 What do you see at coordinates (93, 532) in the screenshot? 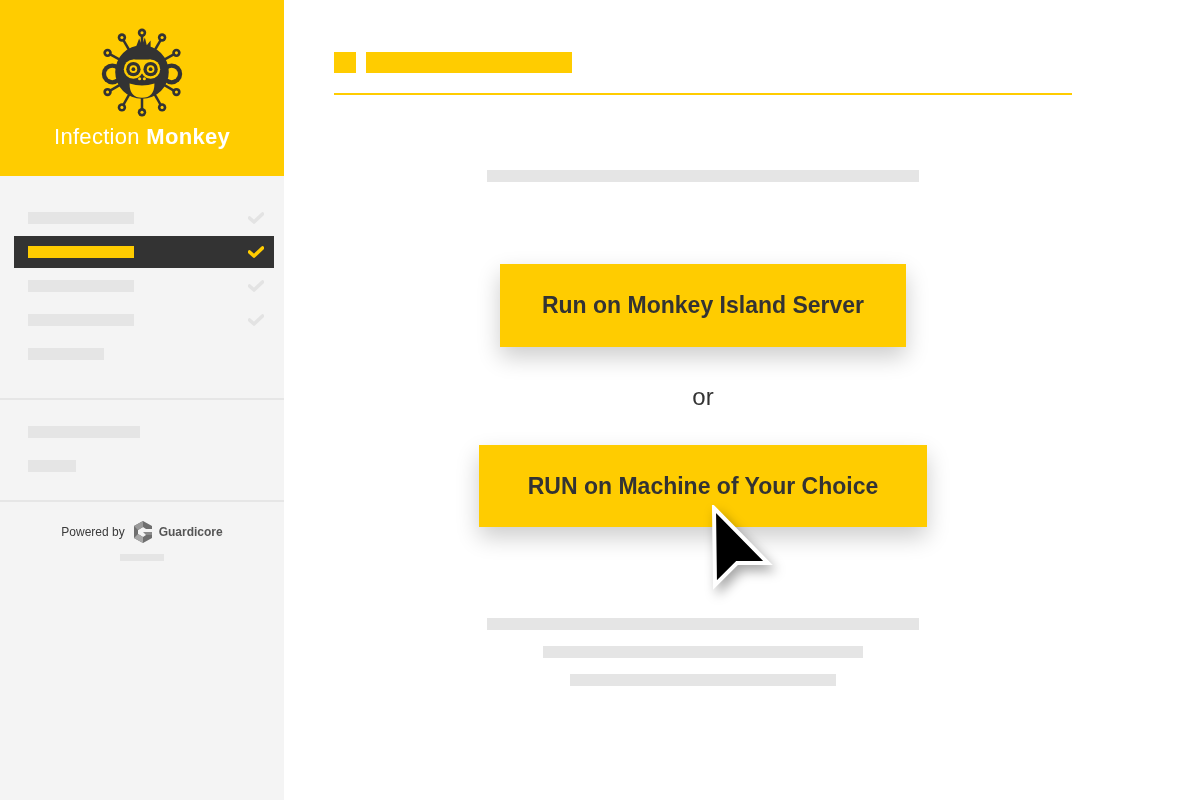
I see `powered-by-text: Powered by` at bounding box center [93, 532].